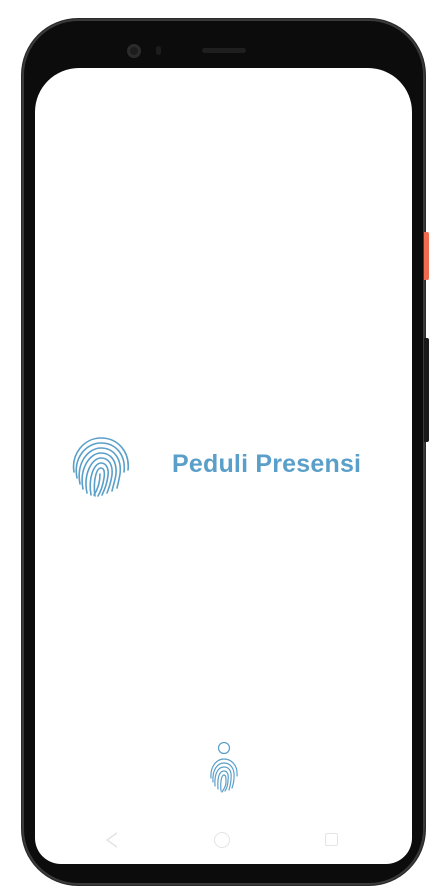 The image size is (431, 895). I want to click on volume-button, so click(426, 390).